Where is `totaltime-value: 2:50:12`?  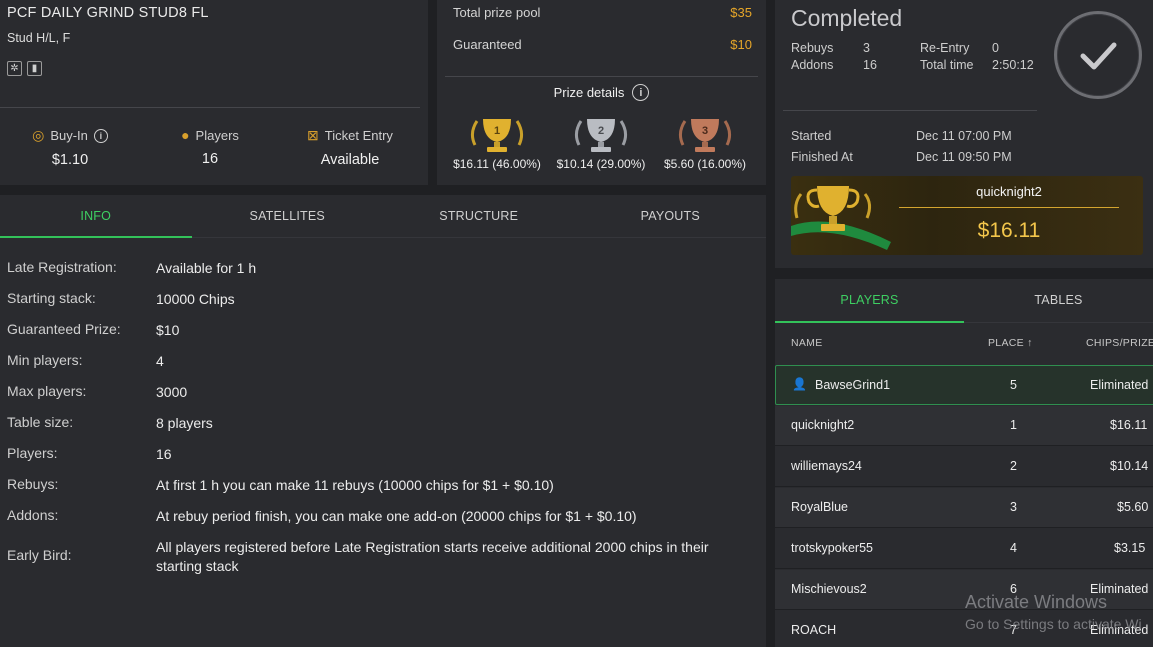 totaltime-value: 2:50:12 is located at coordinates (1013, 65).